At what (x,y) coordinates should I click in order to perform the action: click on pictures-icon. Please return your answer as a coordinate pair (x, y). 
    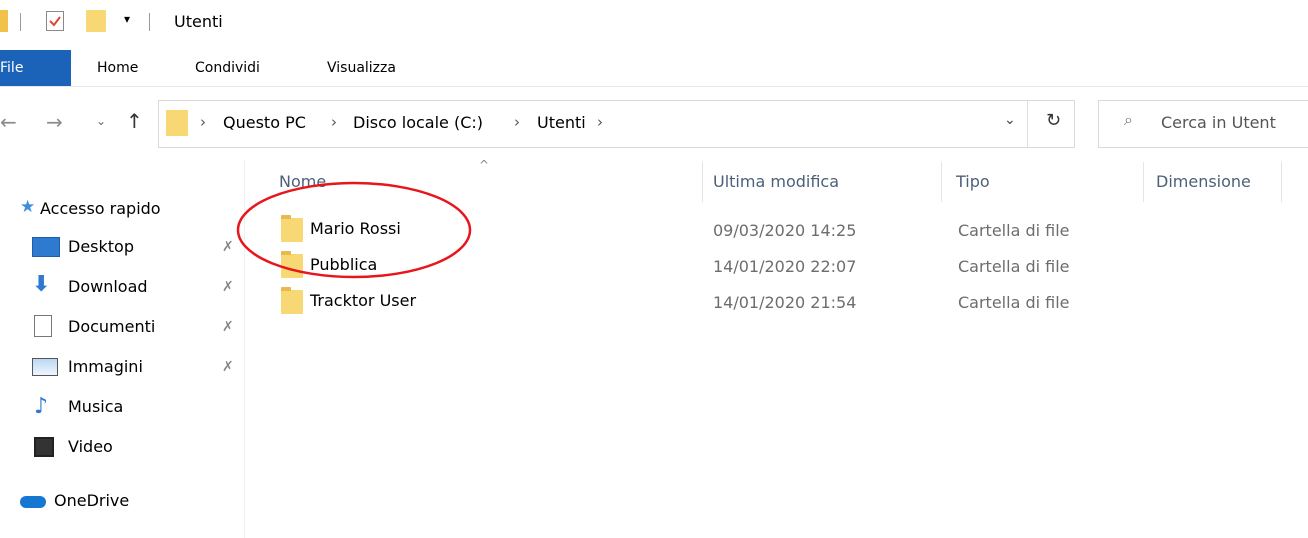
    Looking at the image, I should click on (45, 367).